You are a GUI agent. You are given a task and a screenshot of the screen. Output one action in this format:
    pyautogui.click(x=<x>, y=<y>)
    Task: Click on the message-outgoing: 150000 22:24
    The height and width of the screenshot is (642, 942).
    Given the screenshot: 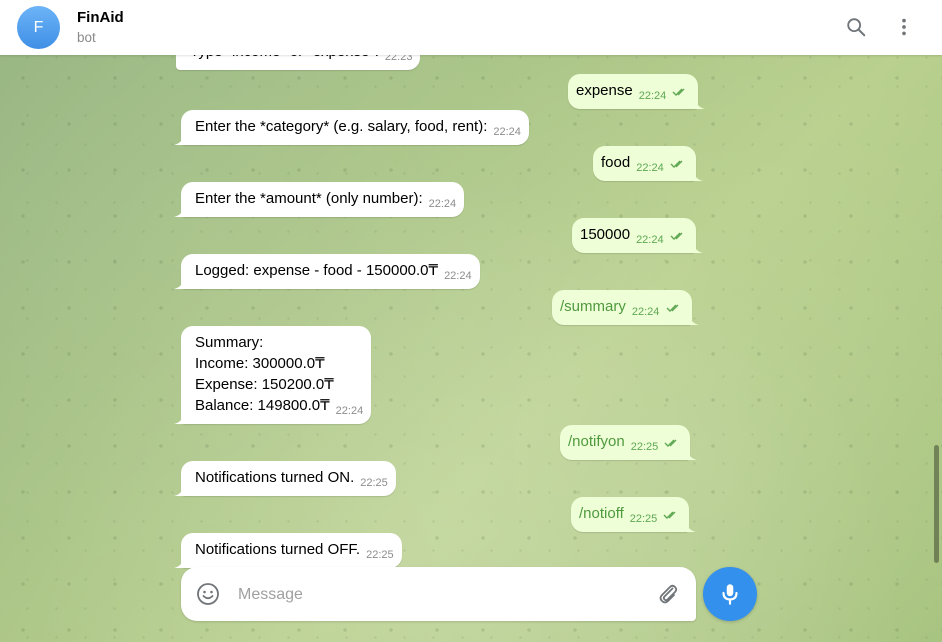 What is the action you would take?
    pyautogui.click(x=637, y=235)
    